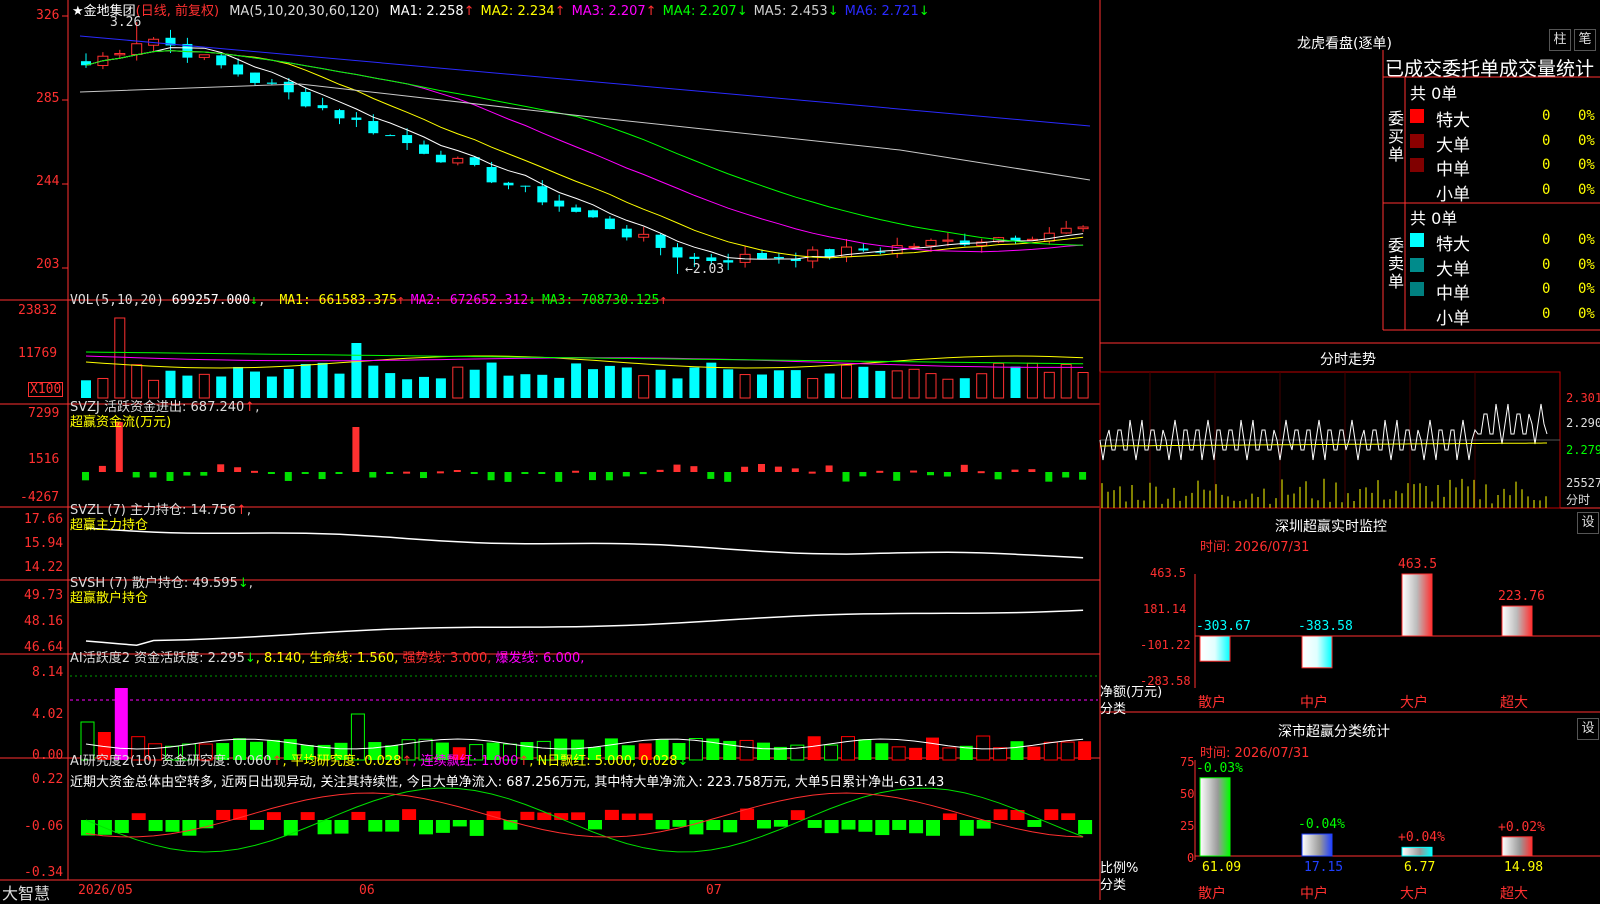 The width and height of the screenshot is (1600, 904). Describe the element at coordinates (1325, 626) in the screenshot. I see `sz-monitor-value-1: -383.58` at that location.